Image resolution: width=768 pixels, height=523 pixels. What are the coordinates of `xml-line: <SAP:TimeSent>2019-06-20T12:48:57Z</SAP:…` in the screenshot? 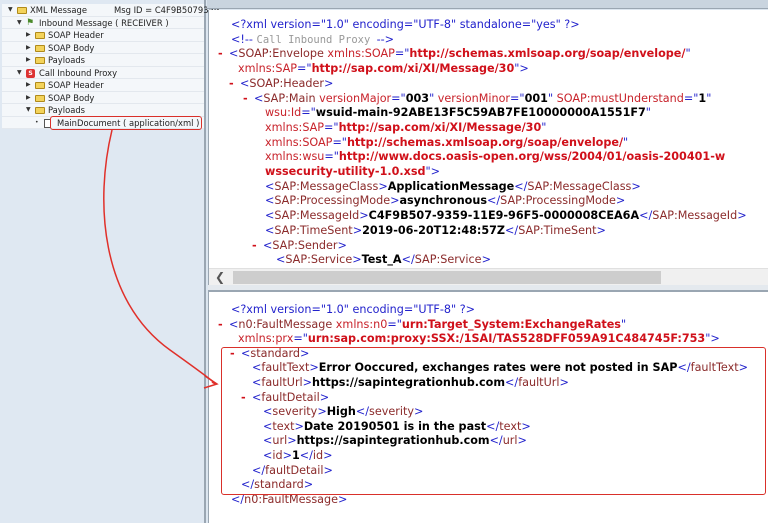 It's located at (435, 230).